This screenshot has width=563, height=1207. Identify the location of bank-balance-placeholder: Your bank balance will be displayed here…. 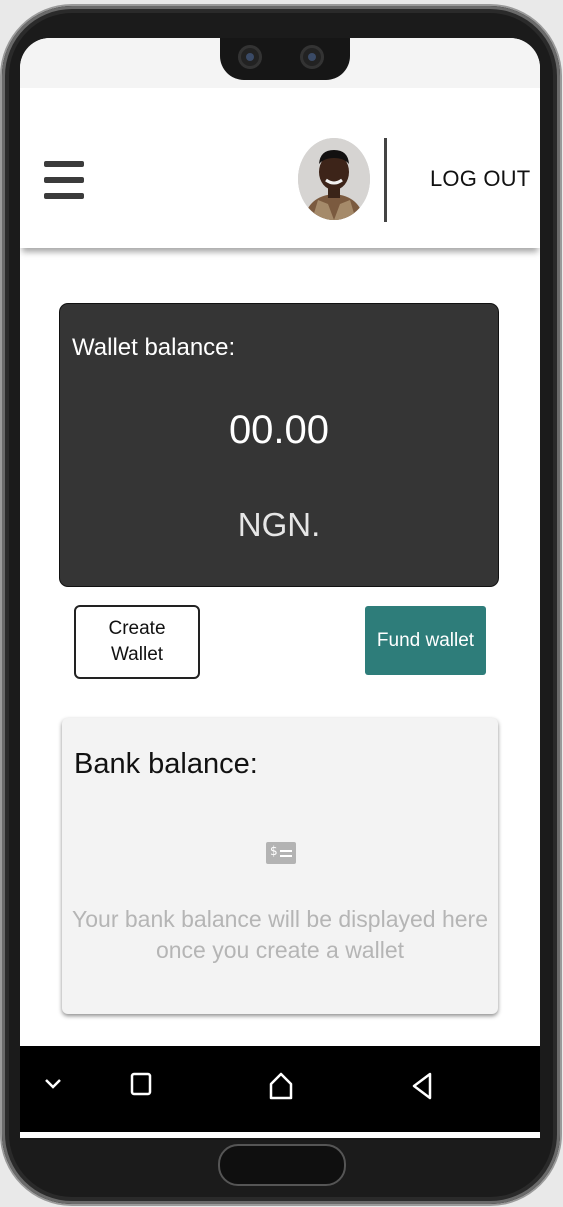
(280, 934).